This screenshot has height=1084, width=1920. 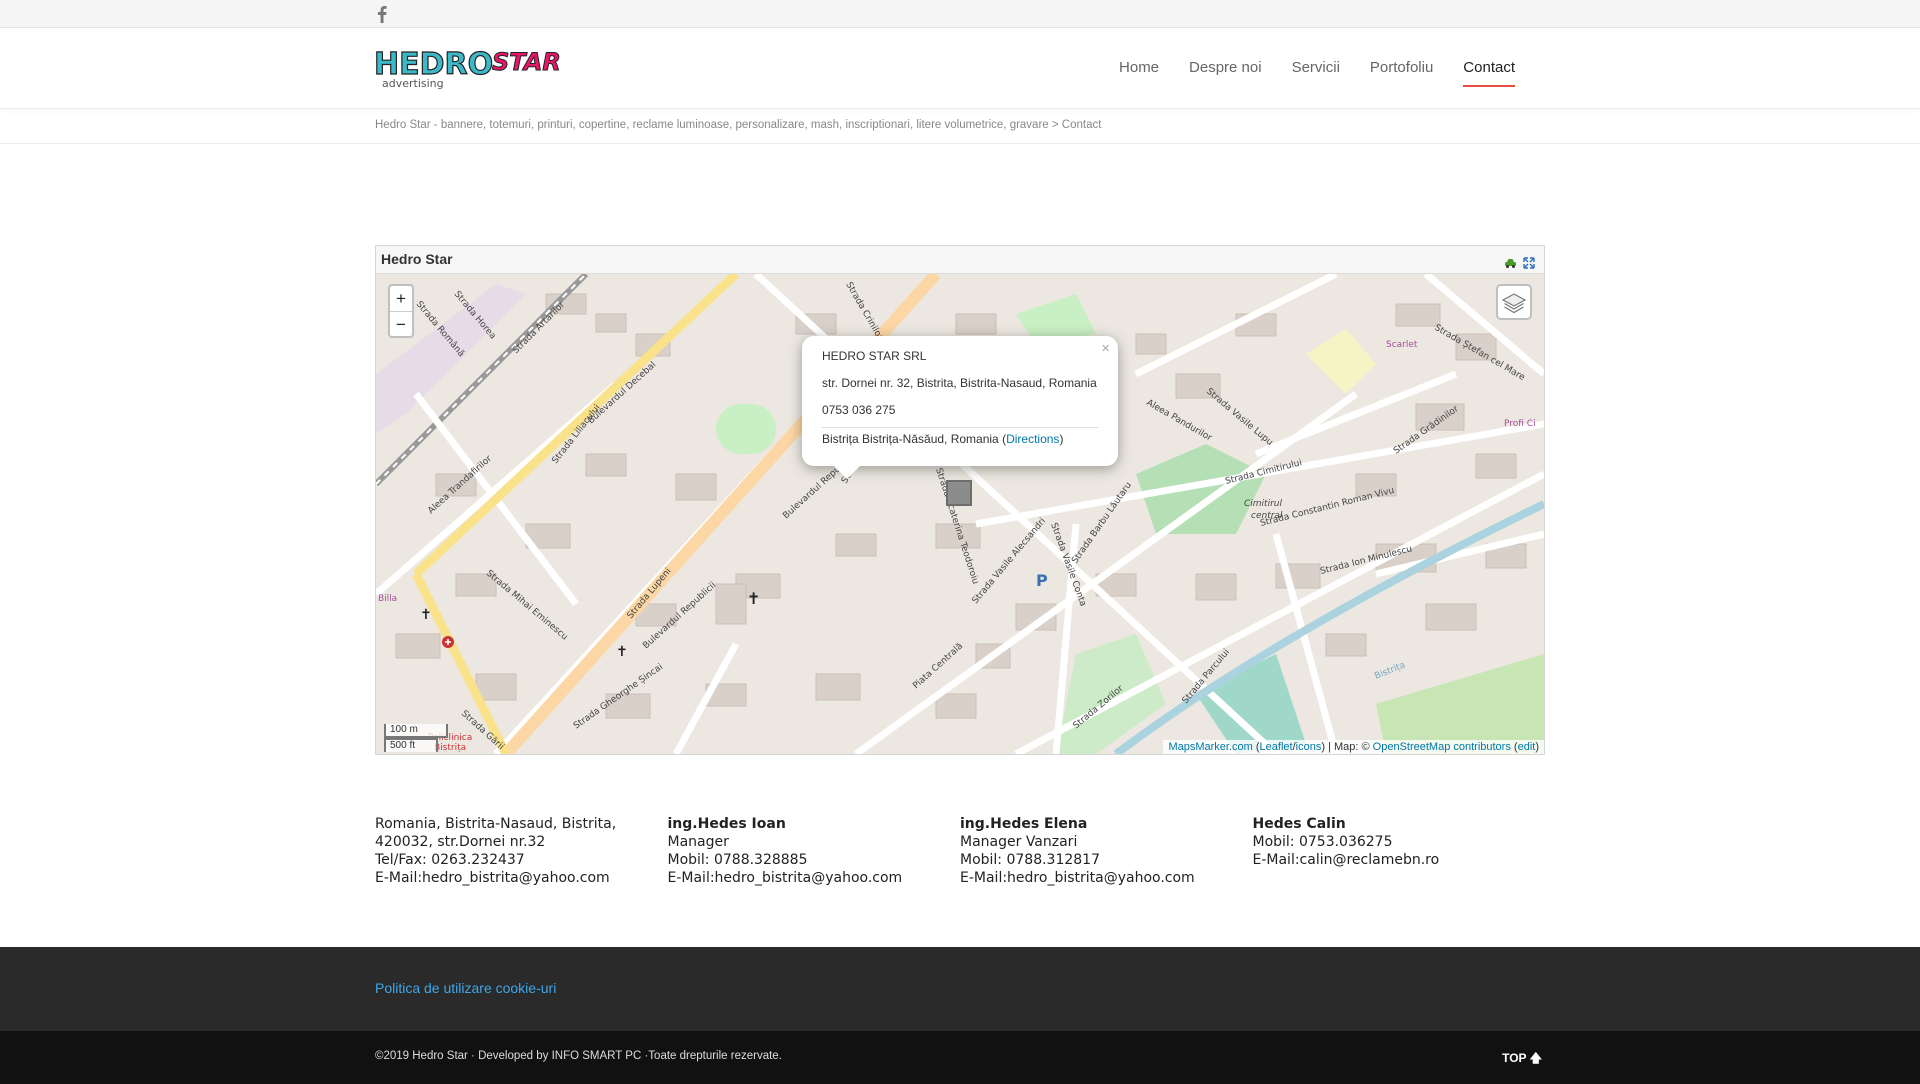 I want to click on nav-servicii: Servicii, so click(x=1316, y=68).